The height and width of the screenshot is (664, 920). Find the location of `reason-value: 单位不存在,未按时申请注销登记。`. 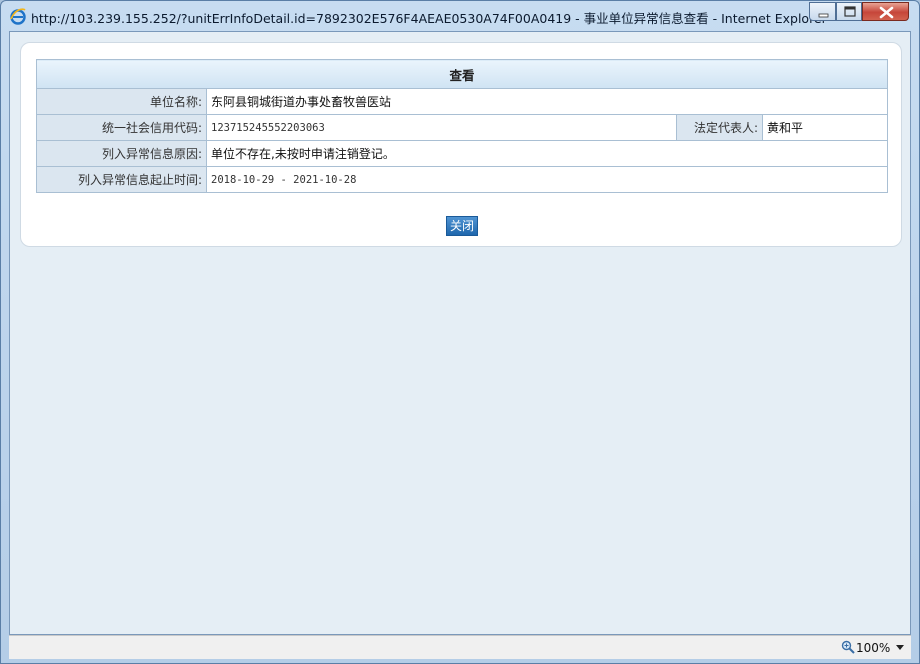

reason-value: 单位不存在,未按时申请注销登记。 is located at coordinates (547, 153).